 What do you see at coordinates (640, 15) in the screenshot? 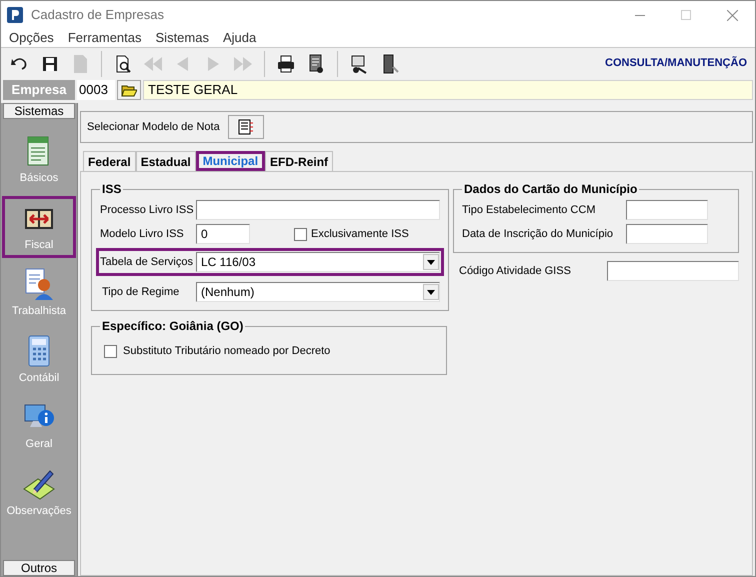
I see `minimize-icon` at bounding box center [640, 15].